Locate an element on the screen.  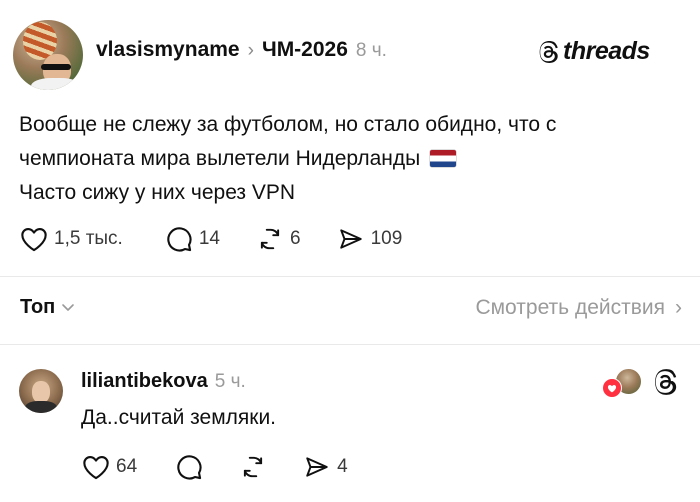
comment-share-count: 4 is located at coordinates (342, 466).